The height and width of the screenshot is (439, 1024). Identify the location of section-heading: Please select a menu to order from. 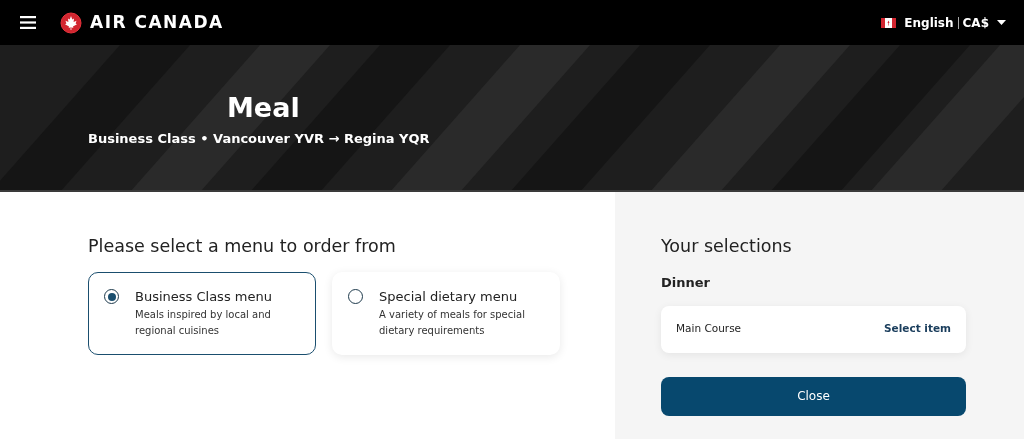
(242, 246).